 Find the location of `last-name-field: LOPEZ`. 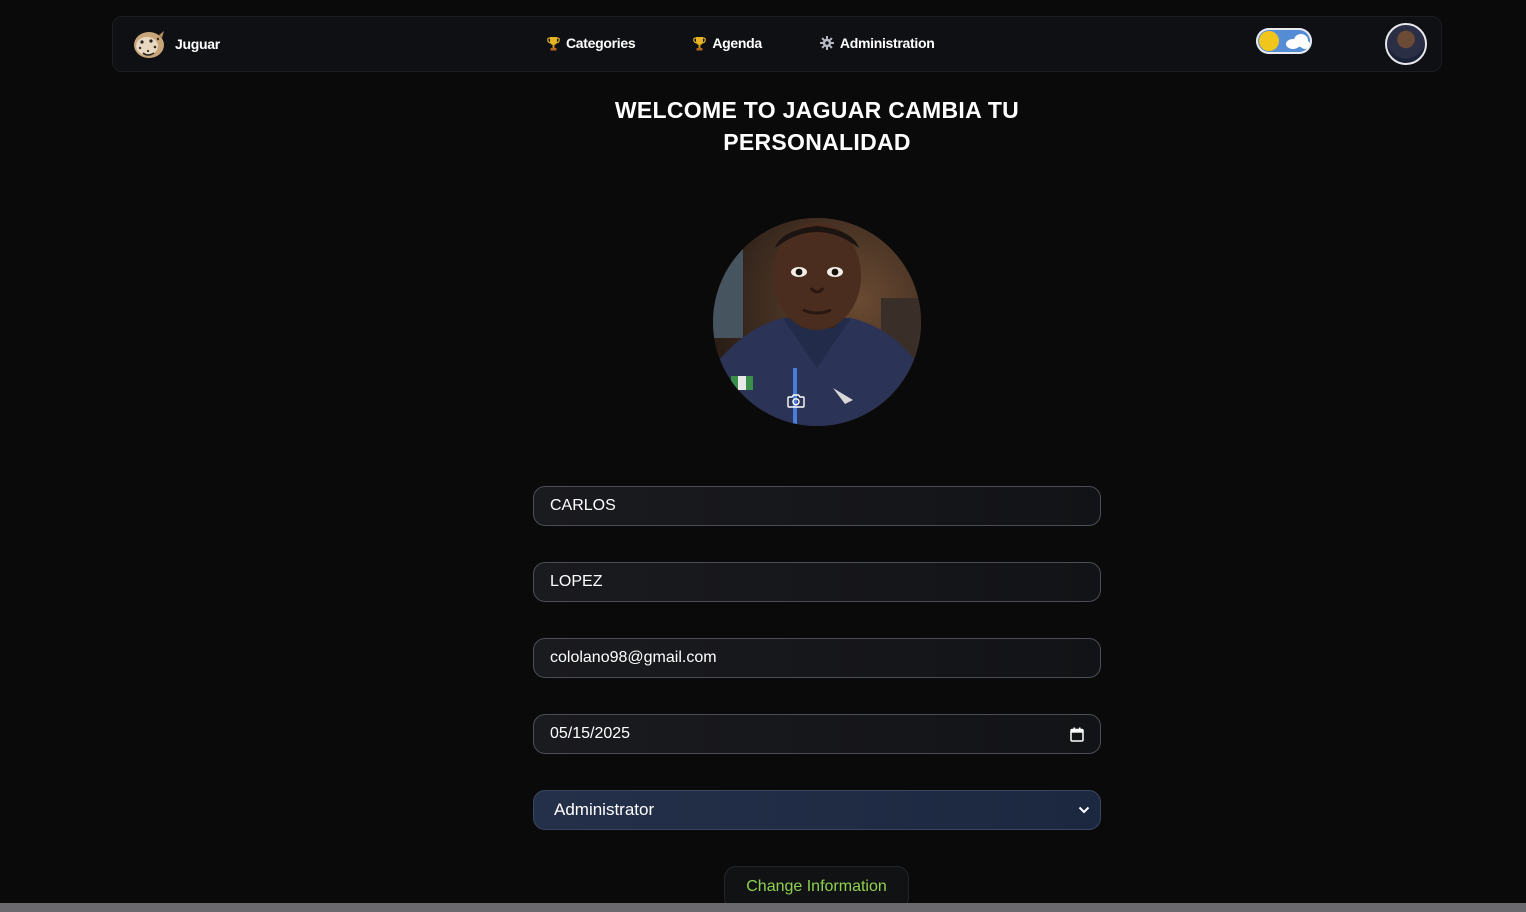

last-name-field: LOPEZ is located at coordinates (817, 582).